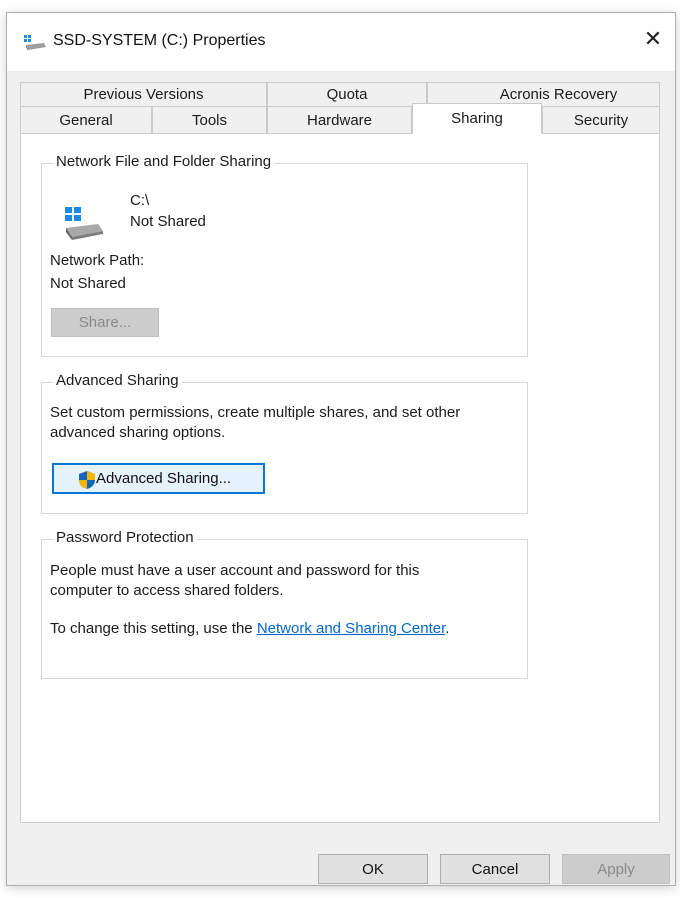 The width and height of the screenshot is (680, 898). I want to click on close-icon: ✕, so click(653, 38).